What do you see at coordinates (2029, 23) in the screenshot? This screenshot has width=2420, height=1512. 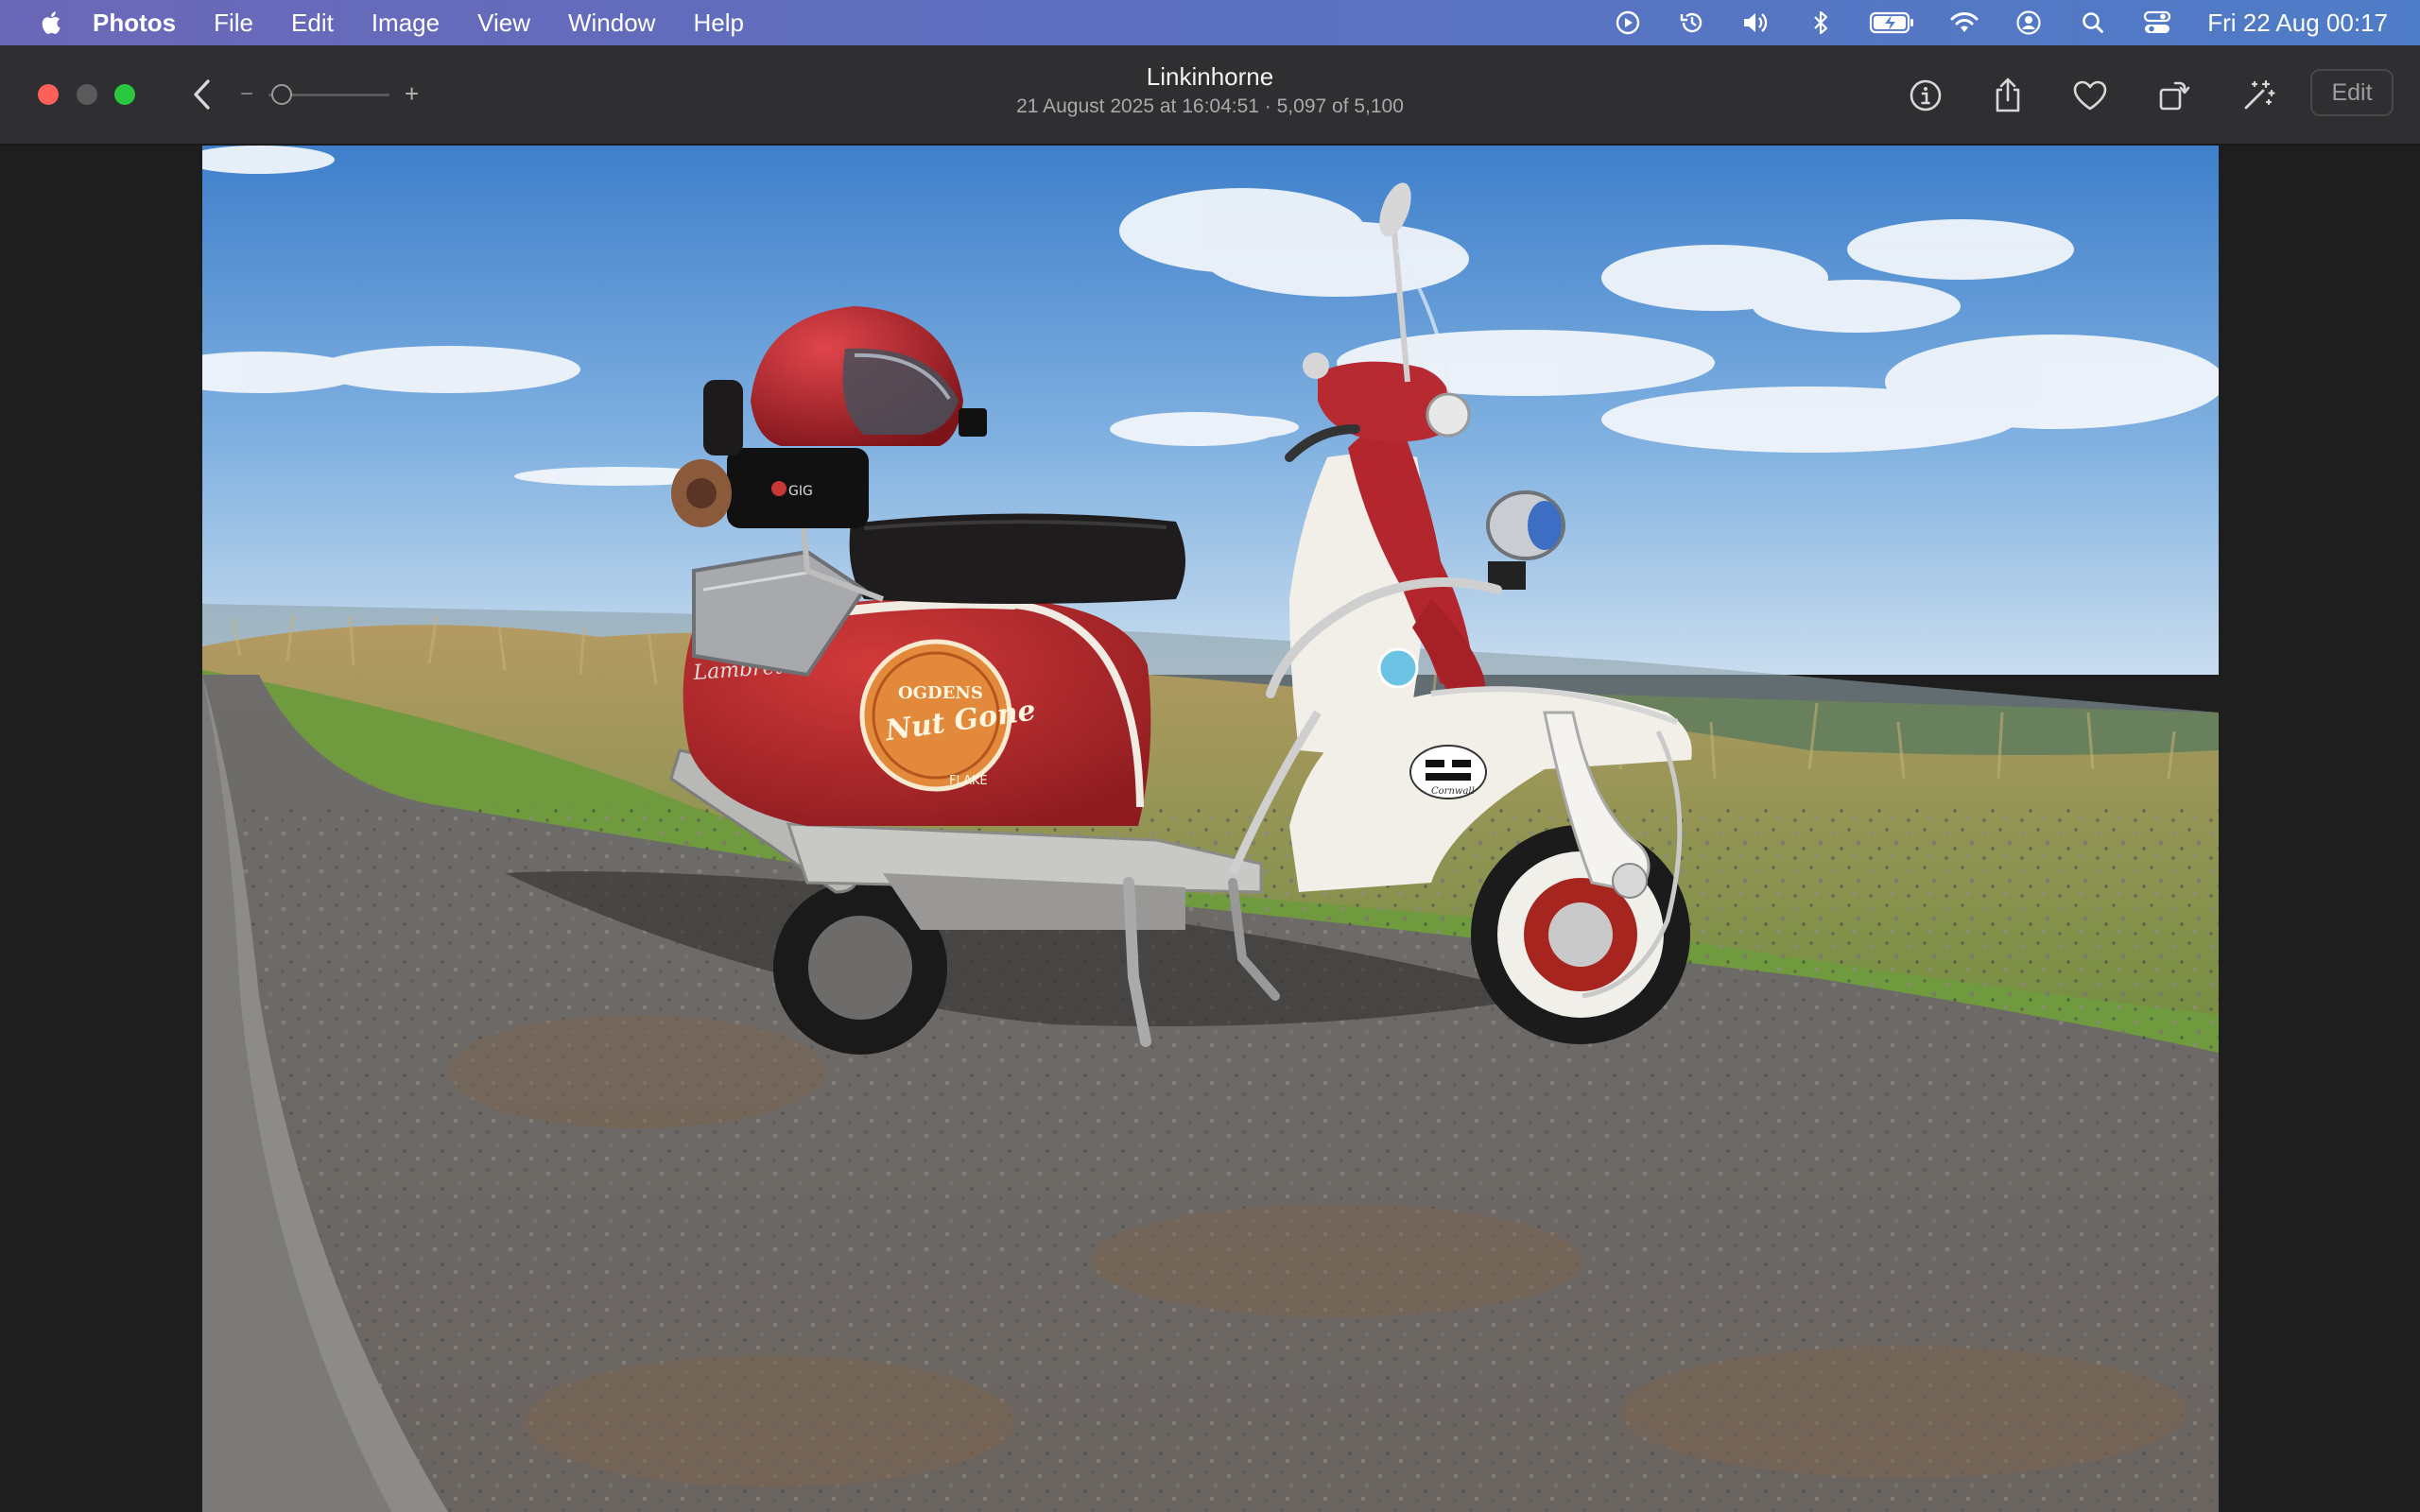 I see `user-icon` at bounding box center [2029, 23].